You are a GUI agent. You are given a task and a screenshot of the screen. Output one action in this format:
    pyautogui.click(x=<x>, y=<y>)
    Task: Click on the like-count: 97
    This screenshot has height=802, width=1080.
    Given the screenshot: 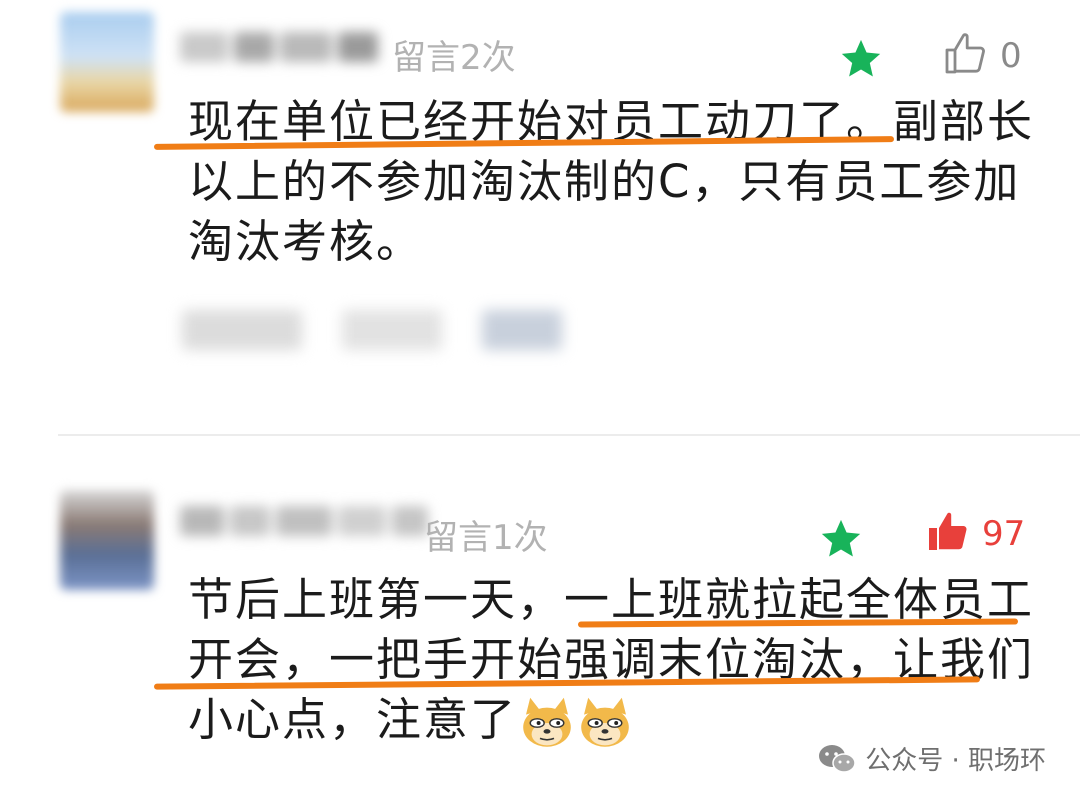 What is the action you would take?
    pyautogui.click(x=1004, y=534)
    